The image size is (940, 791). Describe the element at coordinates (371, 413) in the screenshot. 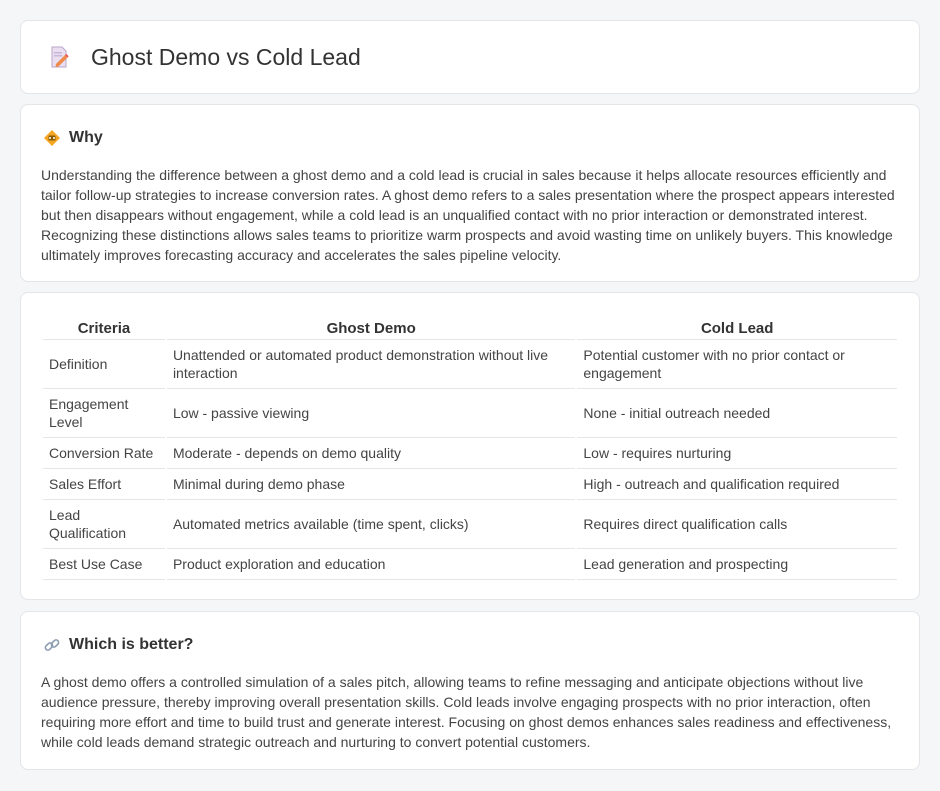

I see `table-cell: Low - passive viewing` at that location.